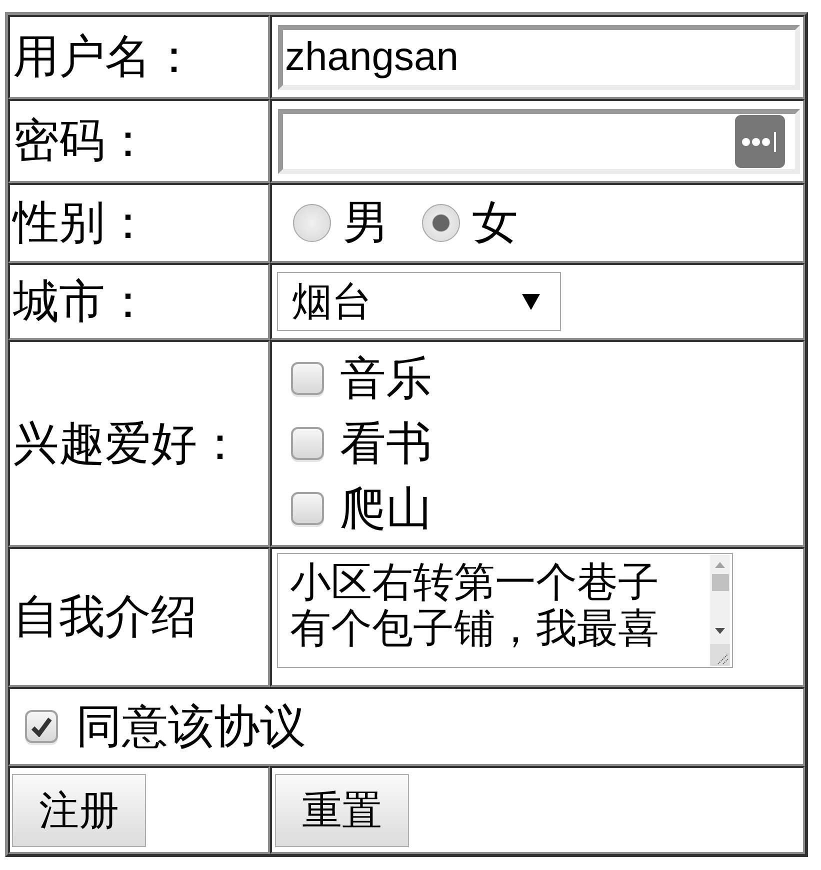  What do you see at coordinates (79, 810) in the screenshot?
I see `form-button: 注册` at bounding box center [79, 810].